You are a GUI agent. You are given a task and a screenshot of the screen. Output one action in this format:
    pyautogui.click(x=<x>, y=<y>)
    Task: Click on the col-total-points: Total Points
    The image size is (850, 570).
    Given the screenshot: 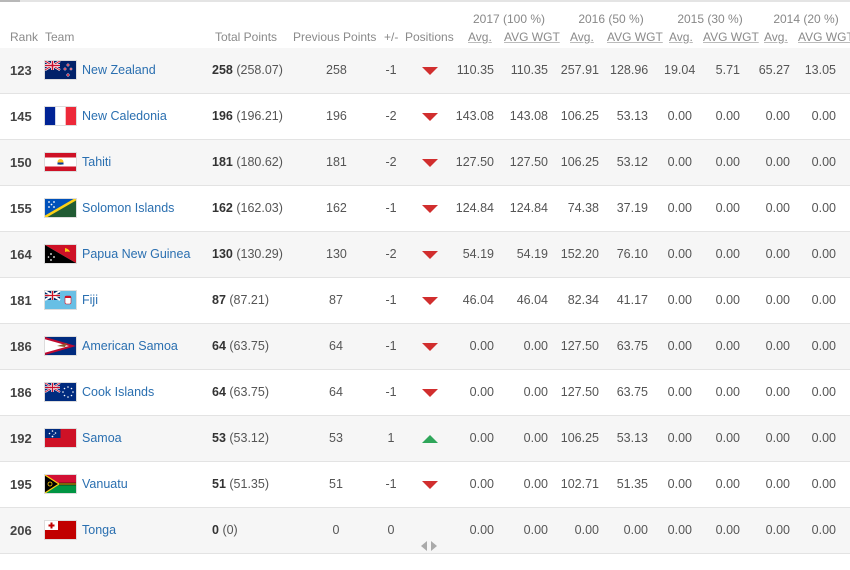 What is the action you would take?
    pyautogui.click(x=246, y=37)
    